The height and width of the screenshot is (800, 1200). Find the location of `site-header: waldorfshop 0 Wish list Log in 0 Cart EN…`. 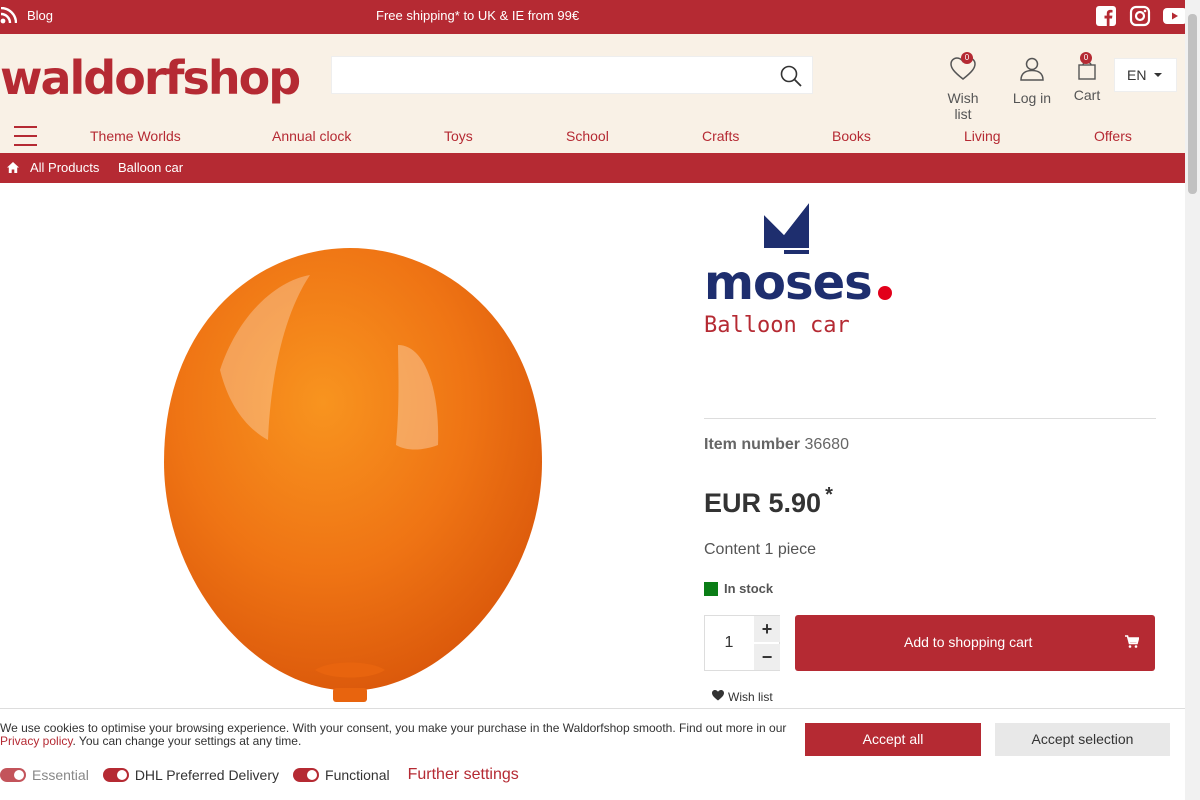

site-header: waldorfshop 0 Wish list Log in 0 Cart EN… is located at coordinates (592, 93).